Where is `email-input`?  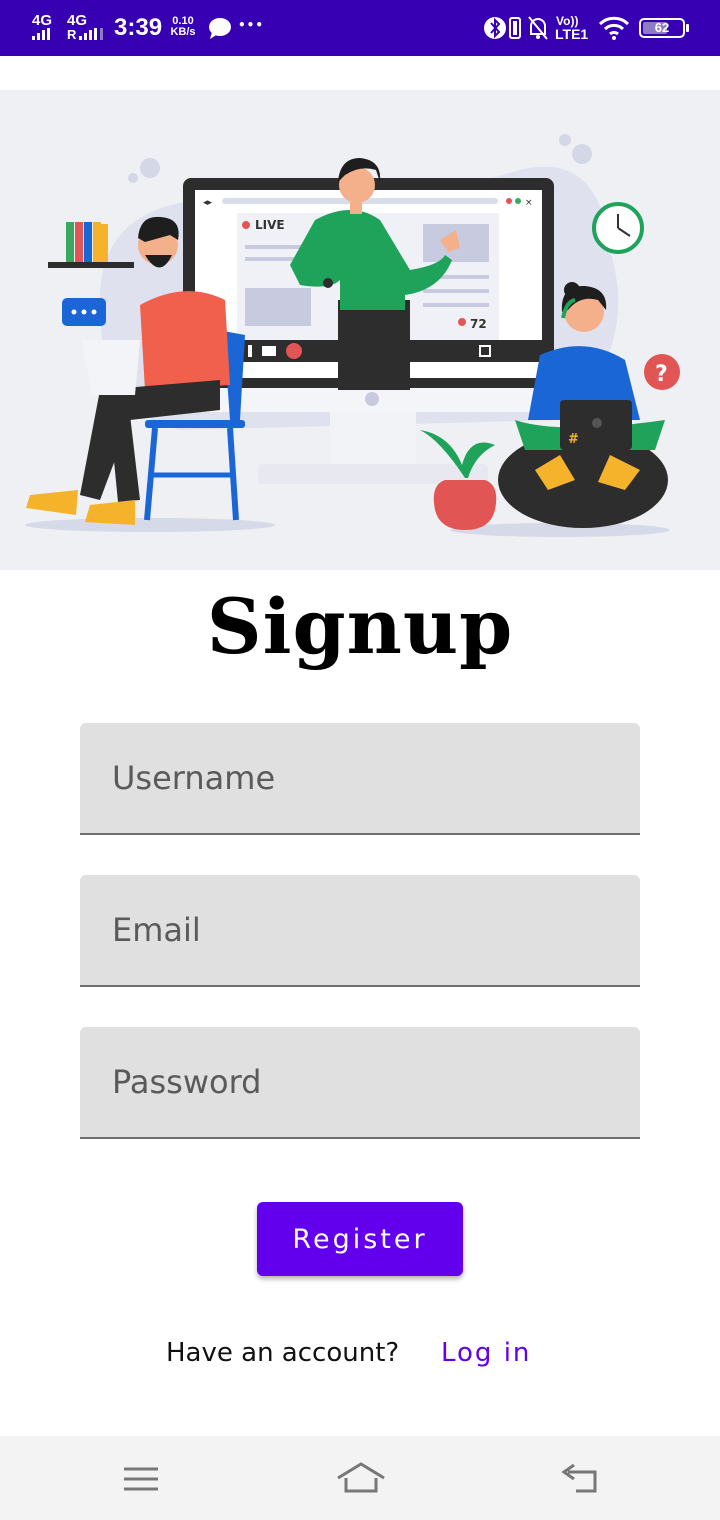
email-input is located at coordinates (360, 930).